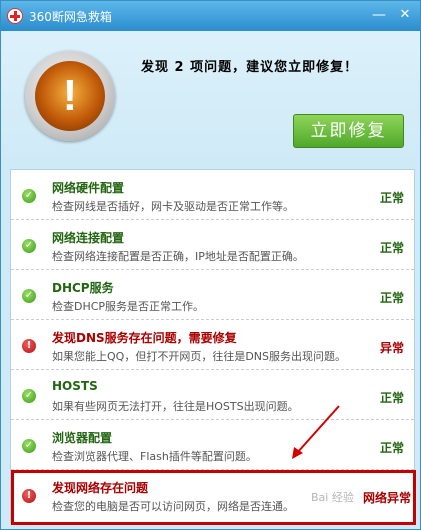  What do you see at coordinates (332, 497) in the screenshot?
I see `watermark: Bai 经验` at bounding box center [332, 497].